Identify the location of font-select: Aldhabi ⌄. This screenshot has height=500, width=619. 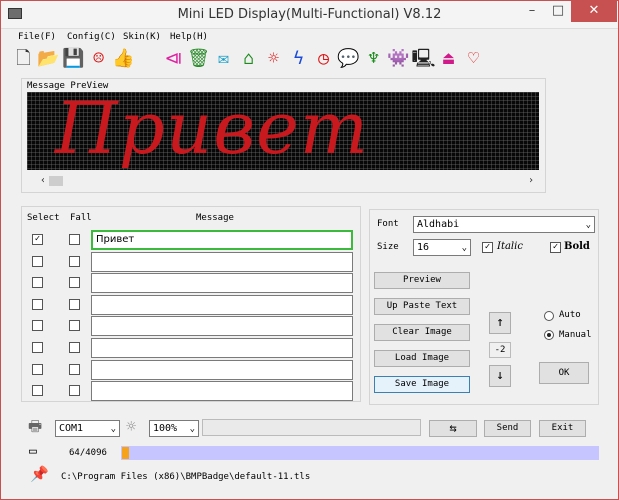
(504, 224).